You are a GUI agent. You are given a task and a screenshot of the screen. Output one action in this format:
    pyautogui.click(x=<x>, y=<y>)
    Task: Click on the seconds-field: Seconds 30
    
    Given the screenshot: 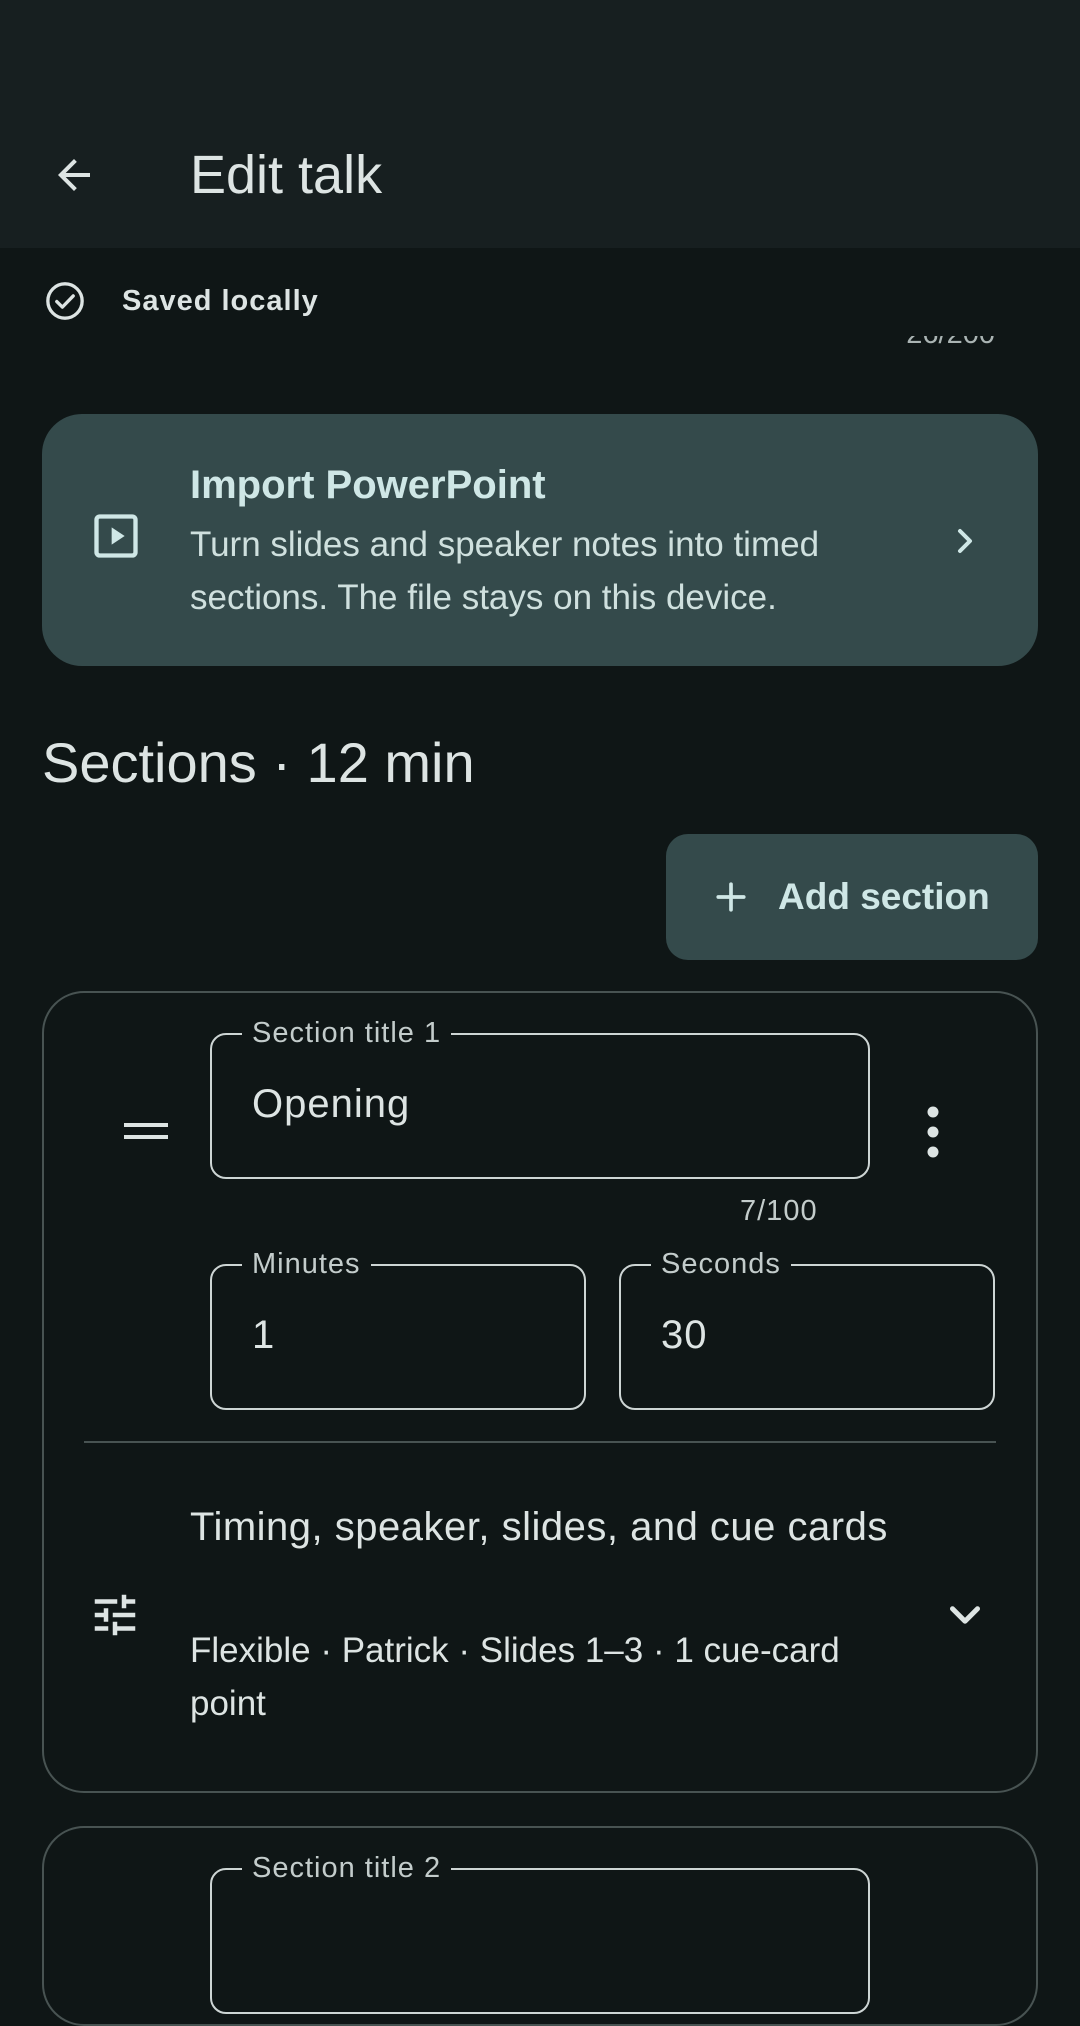 What is the action you would take?
    pyautogui.click(x=807, y=1328)
    